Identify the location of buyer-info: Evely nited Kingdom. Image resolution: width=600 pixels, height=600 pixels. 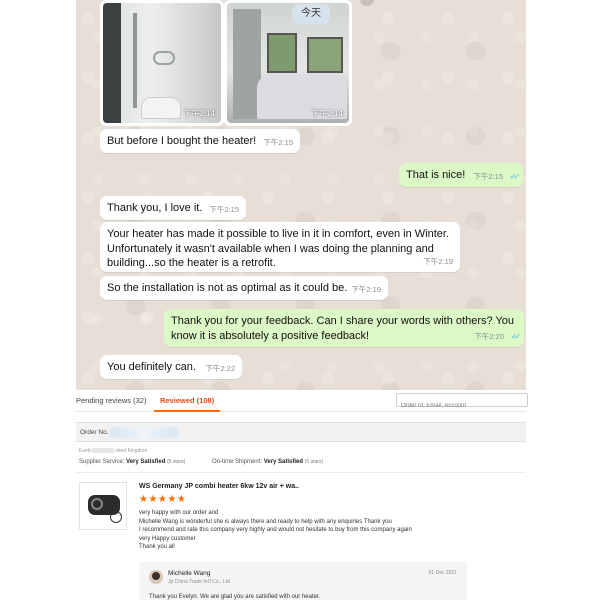
(113, 451).